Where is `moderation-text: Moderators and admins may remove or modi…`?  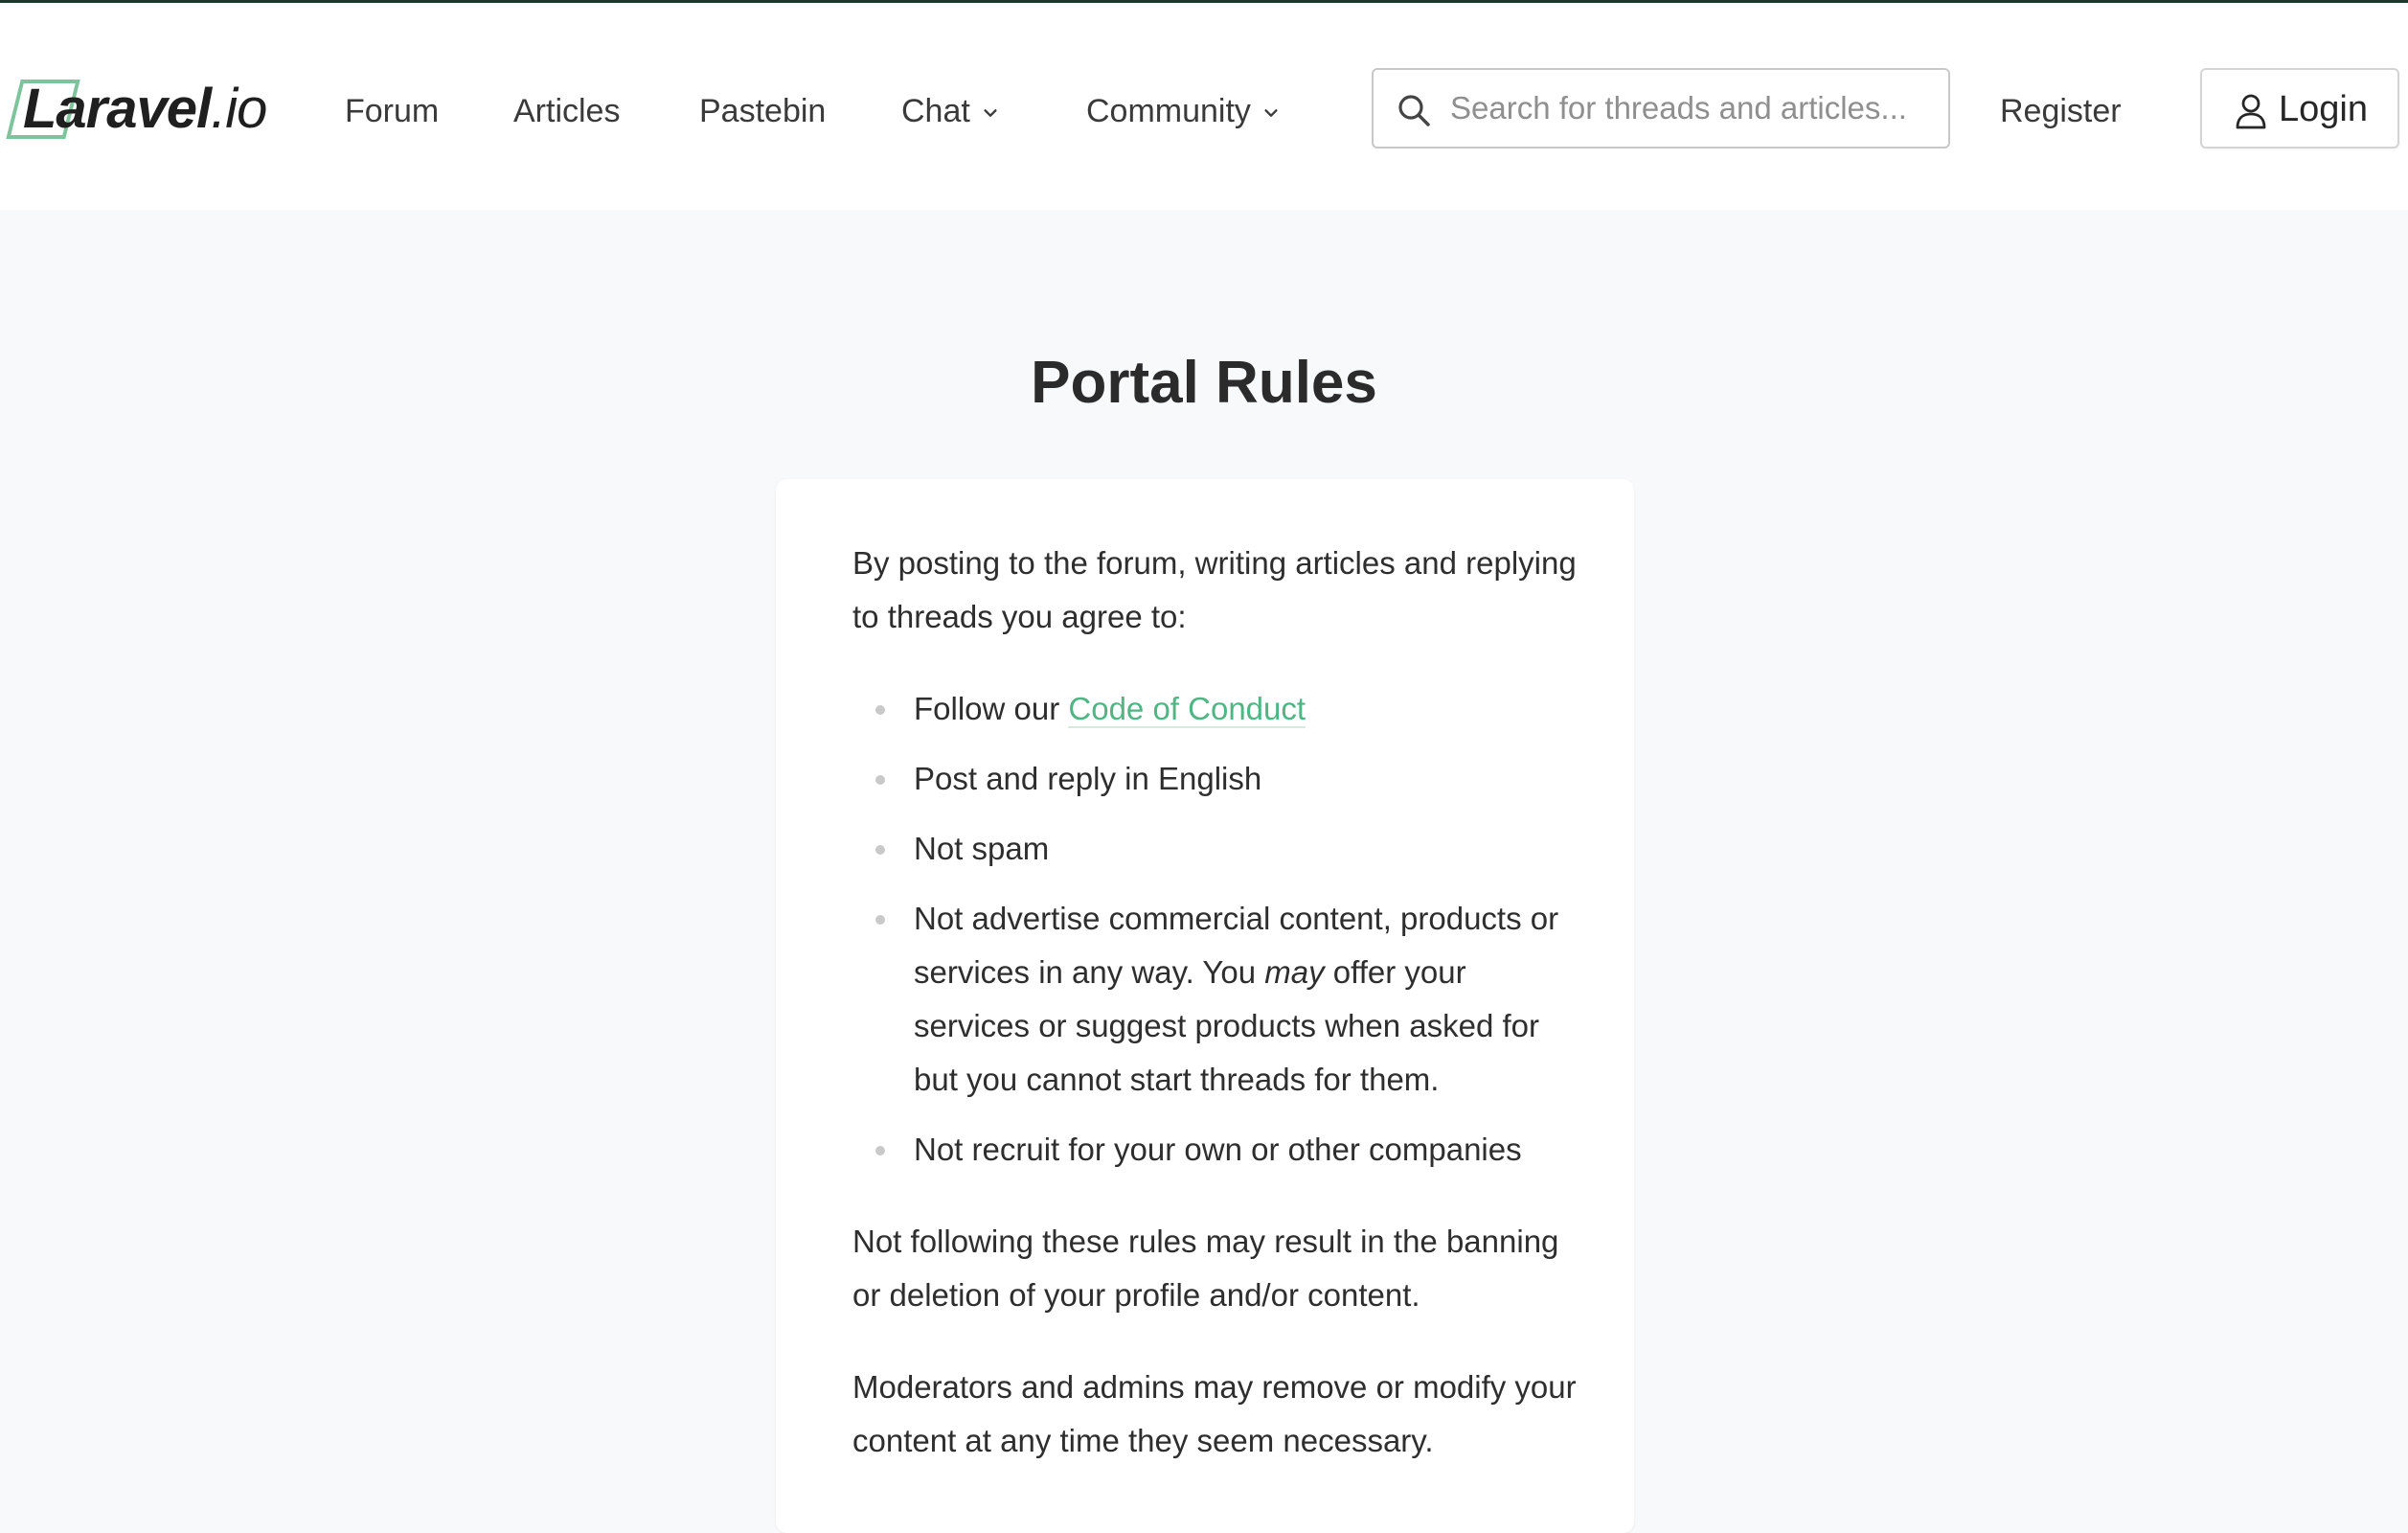
moderation-text: Moderators and admins may remove or modi… is located at coordinates (1214, 1413).